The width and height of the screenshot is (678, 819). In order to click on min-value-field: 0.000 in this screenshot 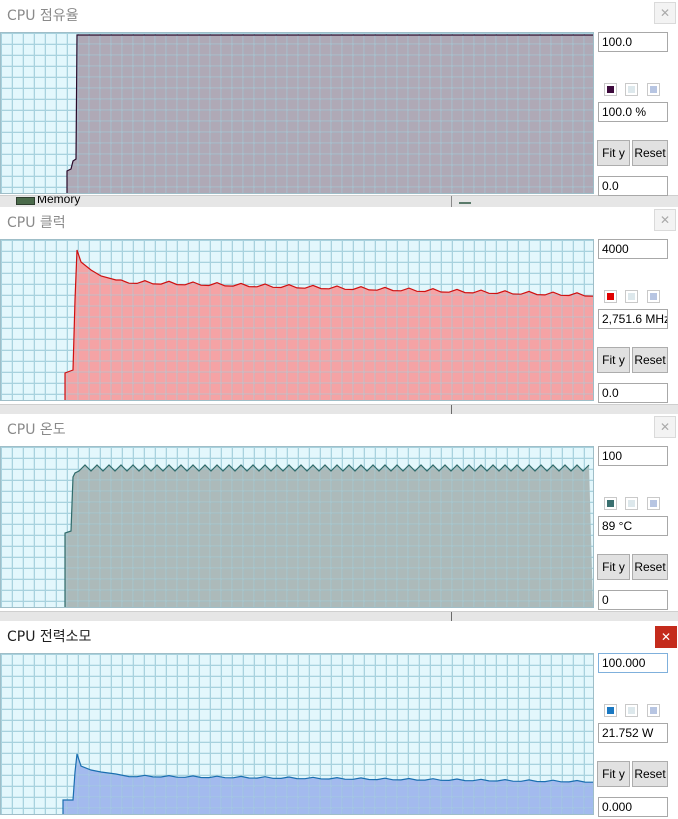, I will do `click(633, 807)`.